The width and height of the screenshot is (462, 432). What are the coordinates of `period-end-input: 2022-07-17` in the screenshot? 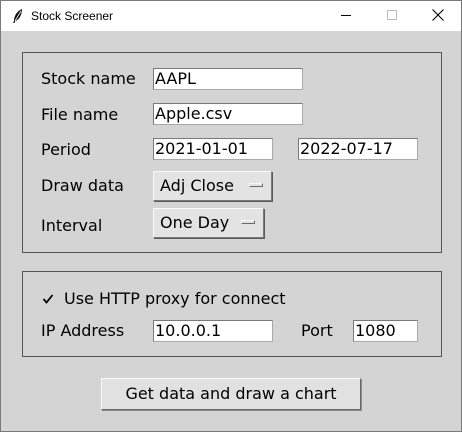 It's located at (358, 149).